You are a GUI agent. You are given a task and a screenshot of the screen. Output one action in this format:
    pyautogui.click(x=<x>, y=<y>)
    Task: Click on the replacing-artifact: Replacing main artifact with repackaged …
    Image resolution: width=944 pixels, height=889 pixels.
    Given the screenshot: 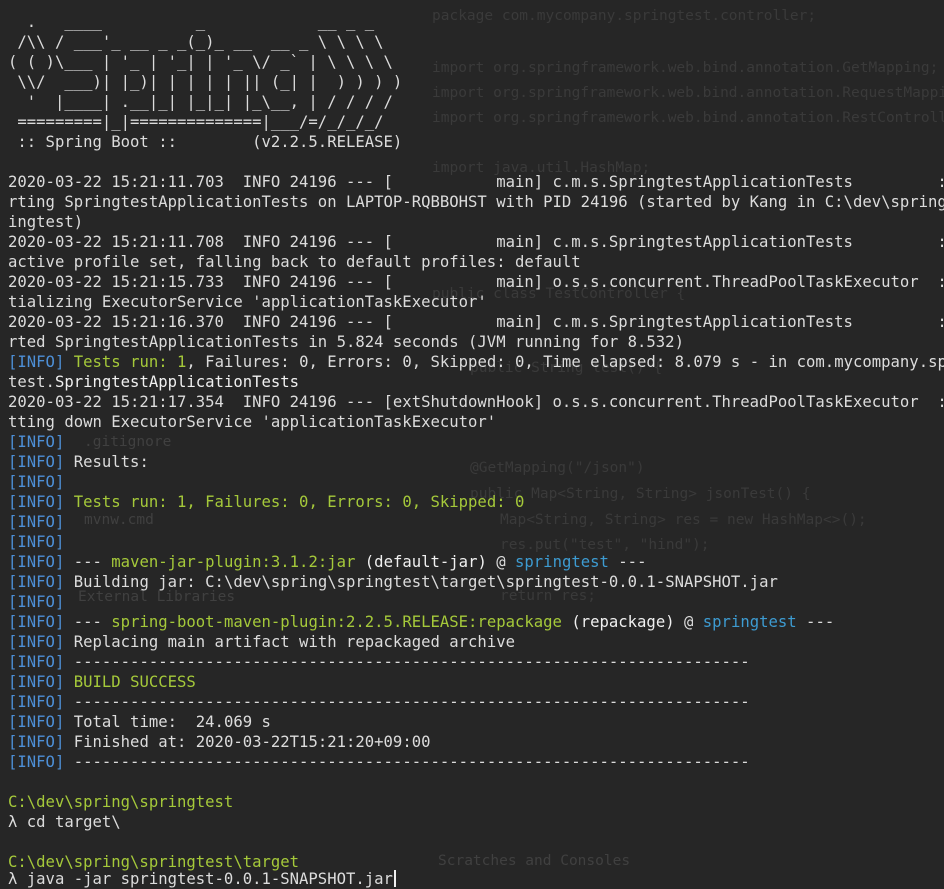 What is the action you would take?
    pyautogui.click(x=289, y=642)
    